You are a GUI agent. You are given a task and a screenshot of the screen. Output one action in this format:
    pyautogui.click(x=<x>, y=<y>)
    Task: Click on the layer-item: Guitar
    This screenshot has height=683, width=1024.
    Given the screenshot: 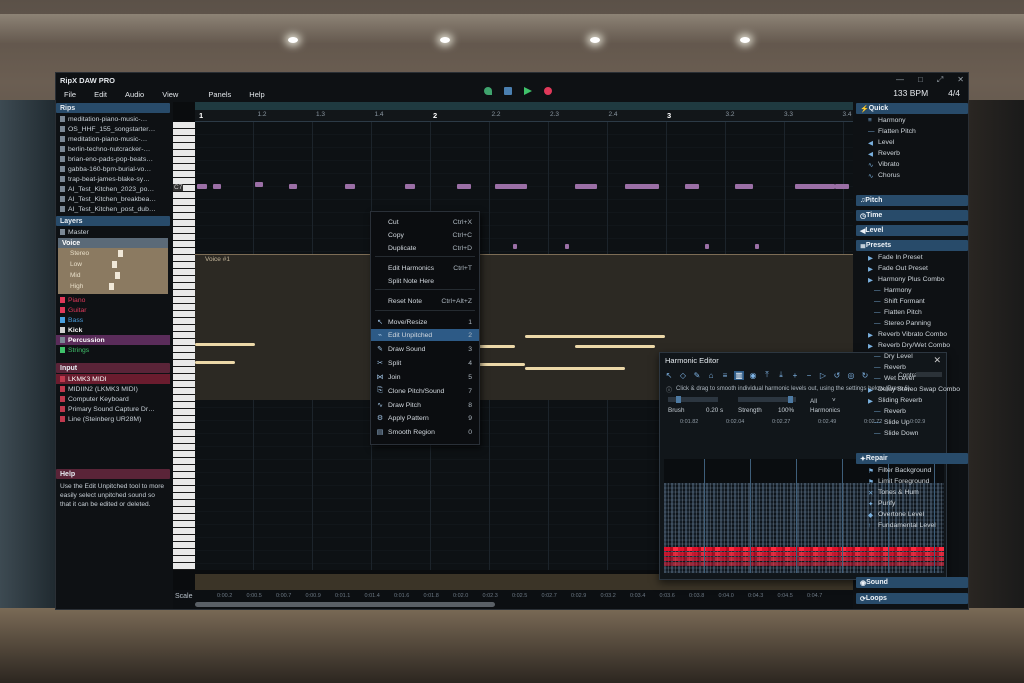 What is the action you would take?
    pyautogui.click(x=113, y=310)
    